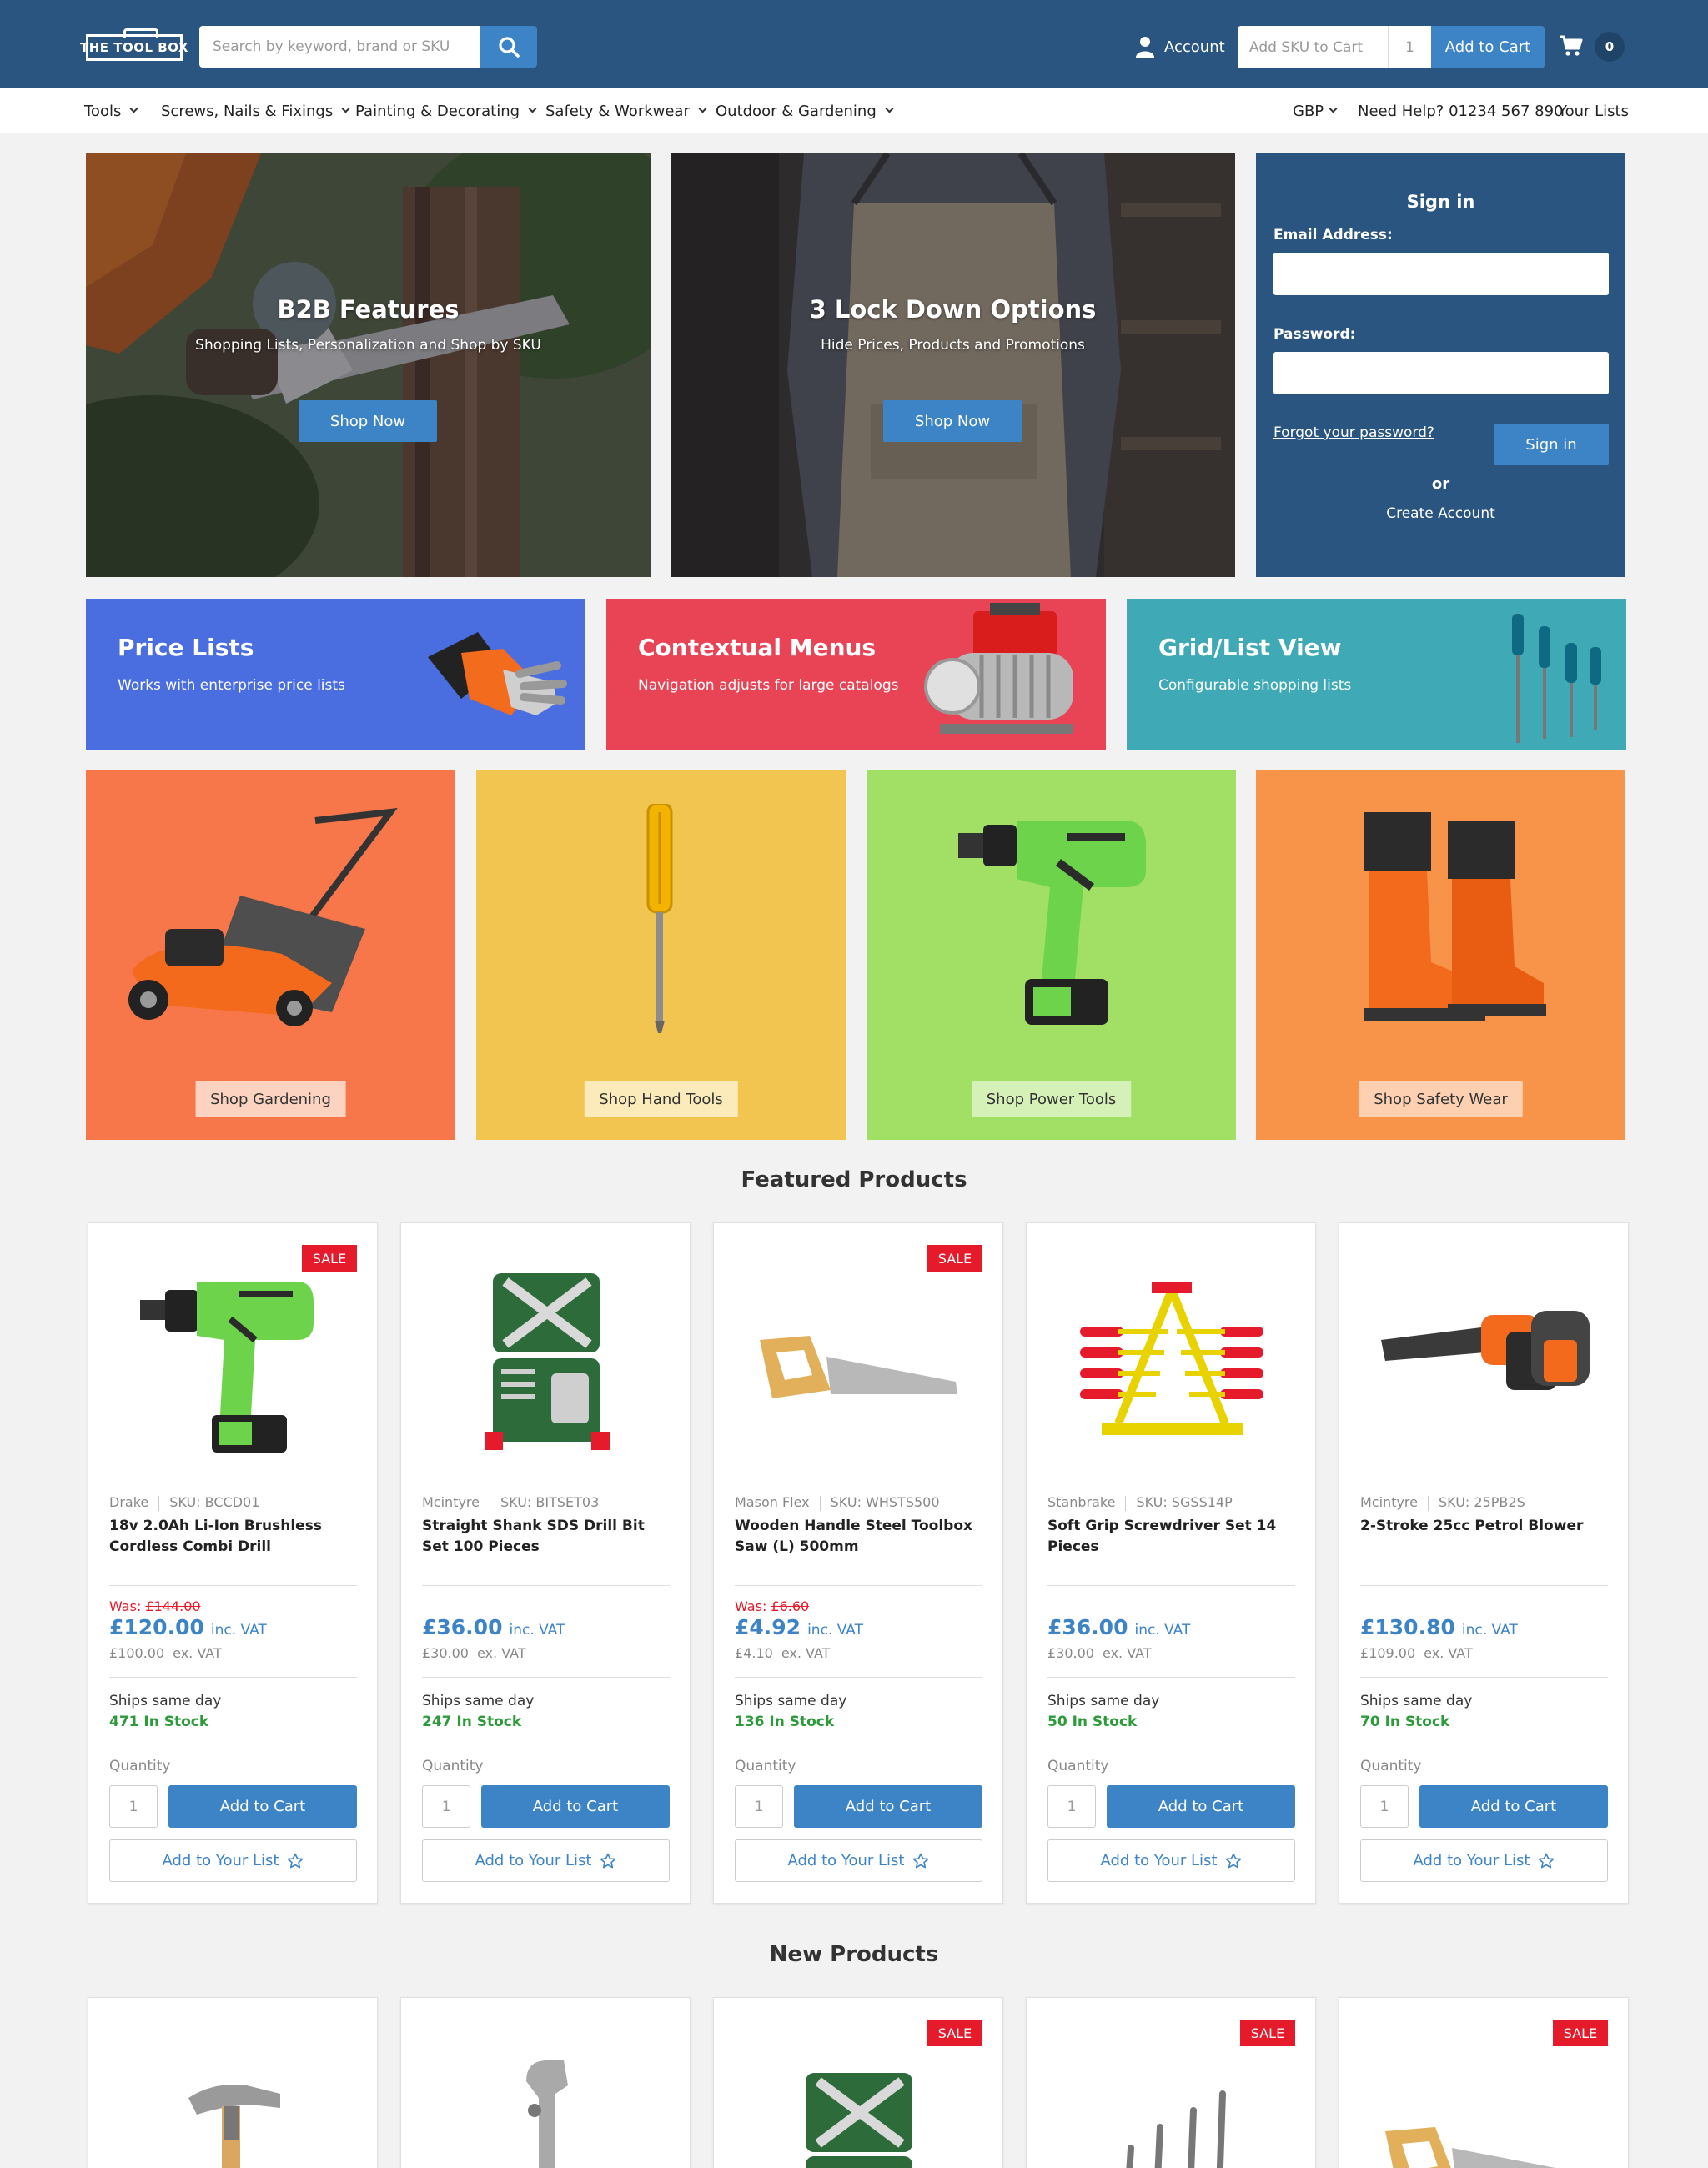 Image resolution: width=1708 pixels, height=2168 pixels. Describe the element at coordinates (186, 647) in the screenshot. I see `promo-title: Price Lists` at that location.